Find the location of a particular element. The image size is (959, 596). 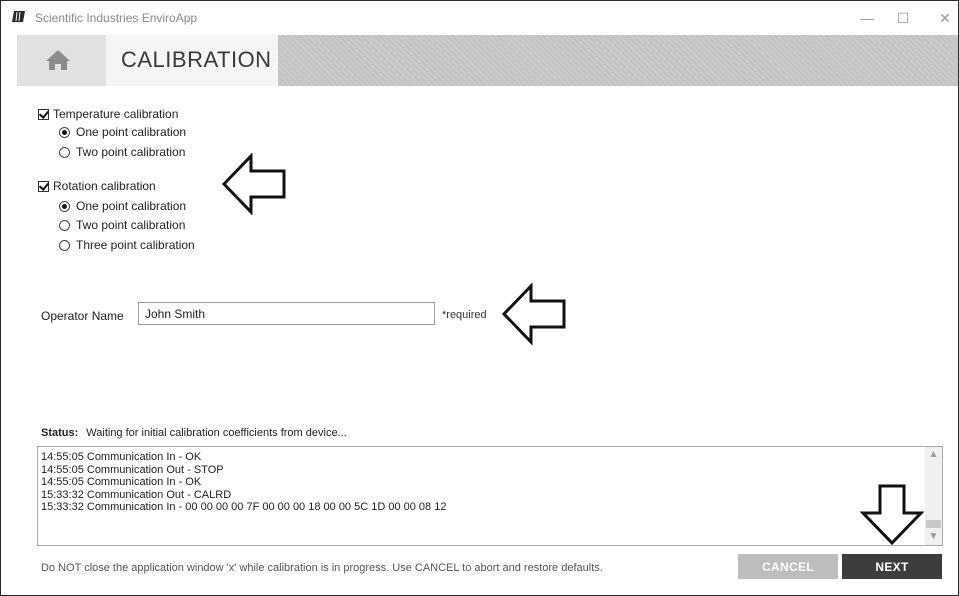

header-fill is located at coordinates (618, 60).